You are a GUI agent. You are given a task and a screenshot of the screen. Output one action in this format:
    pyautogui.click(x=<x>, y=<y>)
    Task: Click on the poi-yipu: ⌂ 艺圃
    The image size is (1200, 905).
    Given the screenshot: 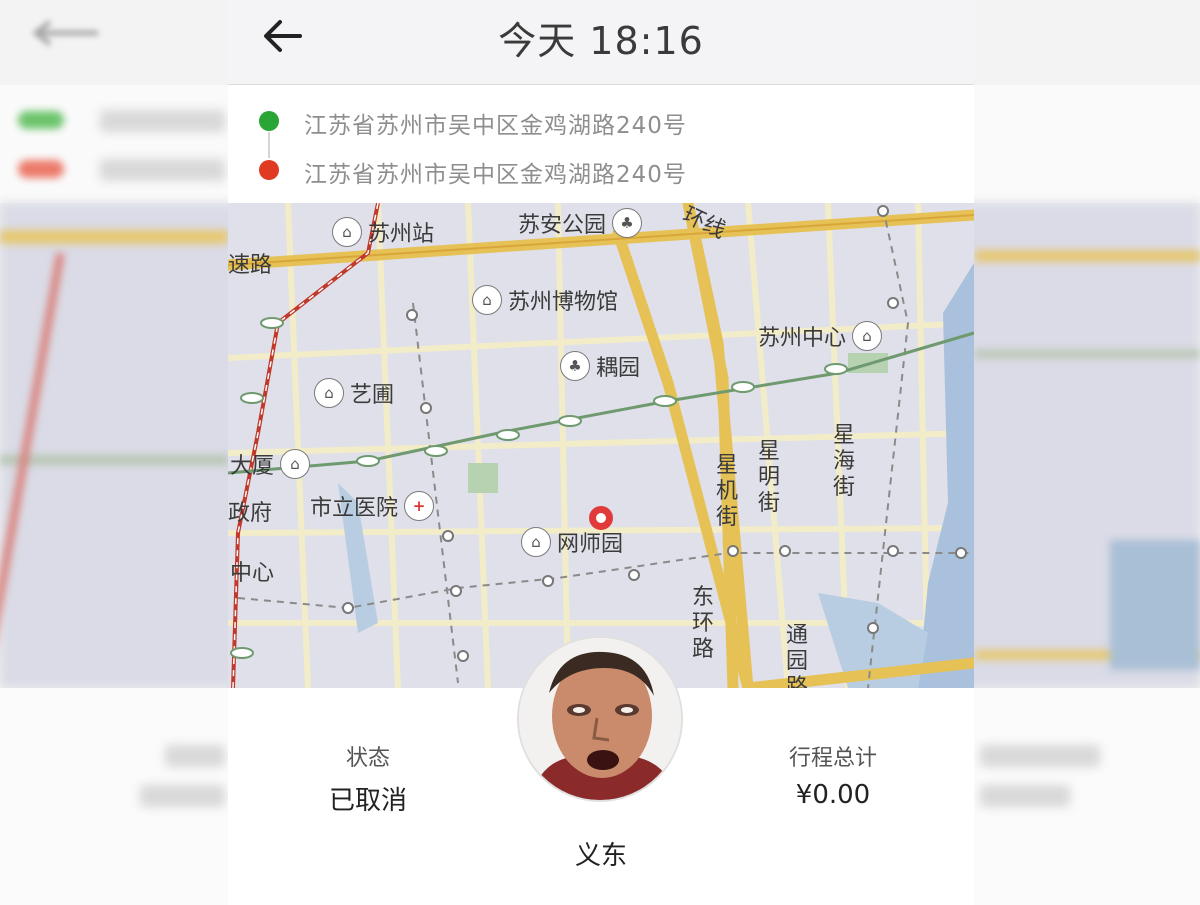 What is the action you would take?
    pyautogui.click(x=351, y=393)
    